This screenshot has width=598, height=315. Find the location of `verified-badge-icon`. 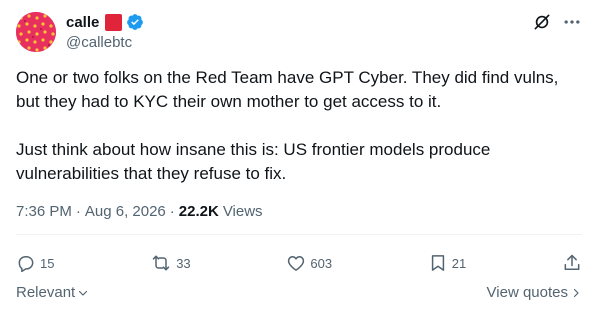

verified-badge-icon is located at coordinates (135, 22).